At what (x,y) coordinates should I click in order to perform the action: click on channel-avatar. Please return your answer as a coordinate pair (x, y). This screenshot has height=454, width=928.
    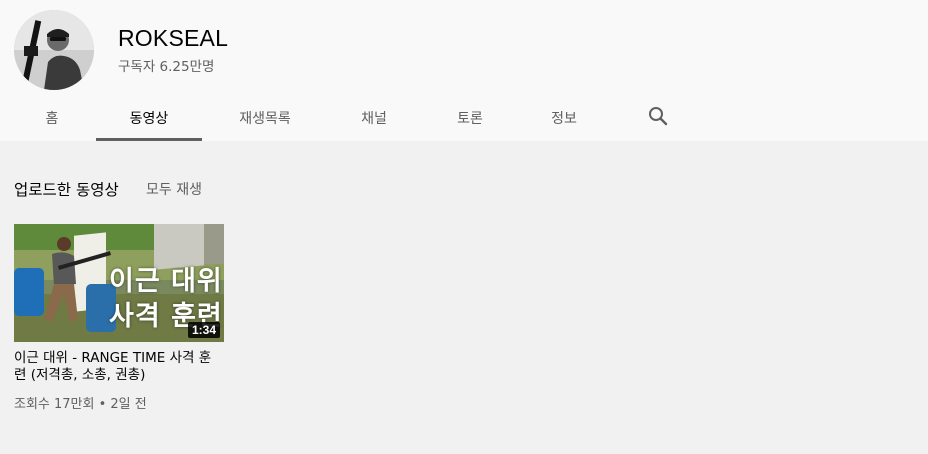
    Looking at the image, I should click on (54, 50).